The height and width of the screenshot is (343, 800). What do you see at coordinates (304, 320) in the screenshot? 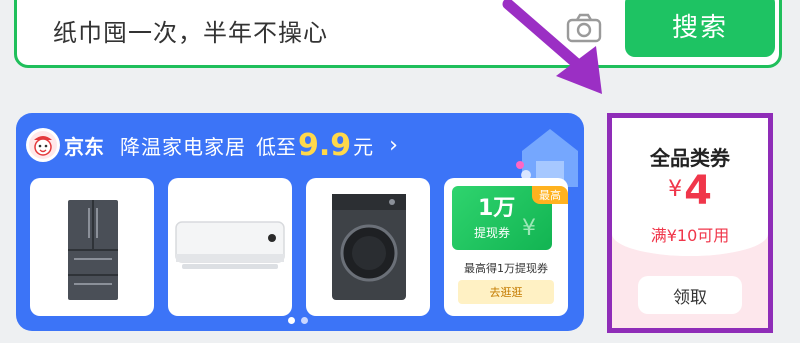
I see `pagination-dot` at bounding box center [304, 320].